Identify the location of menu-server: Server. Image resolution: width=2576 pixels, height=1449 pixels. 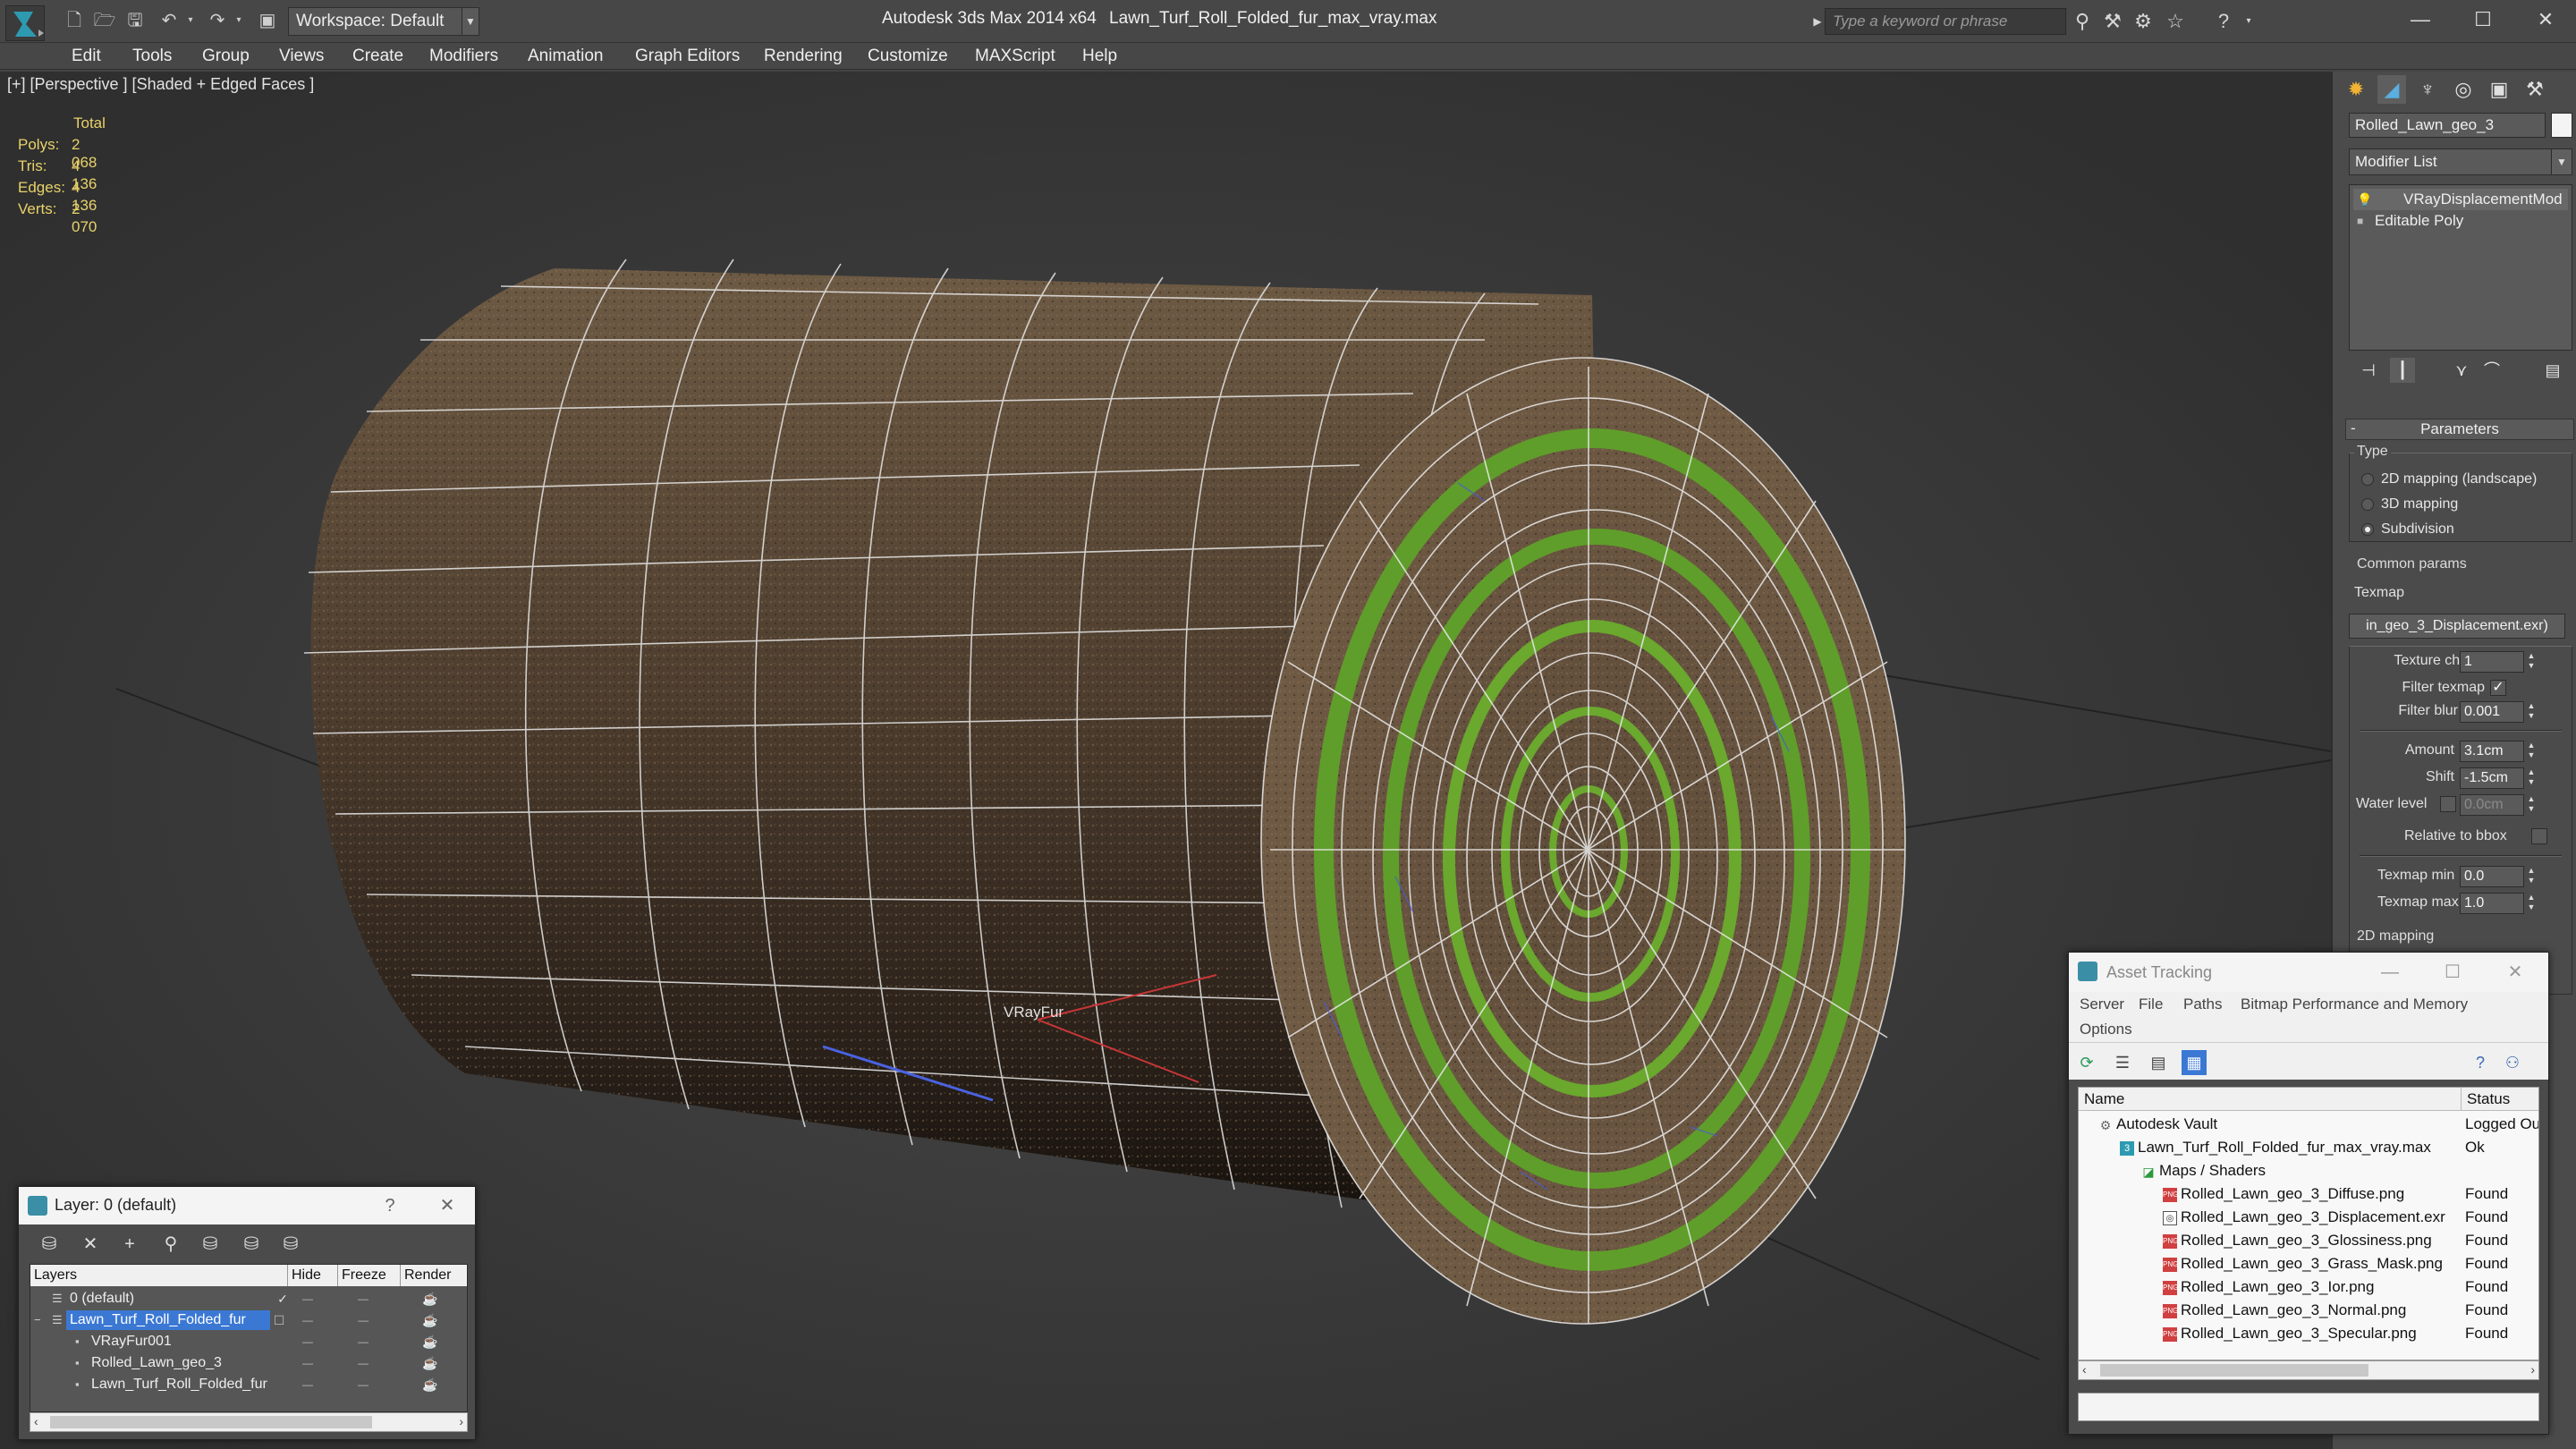
(2102, 1004).